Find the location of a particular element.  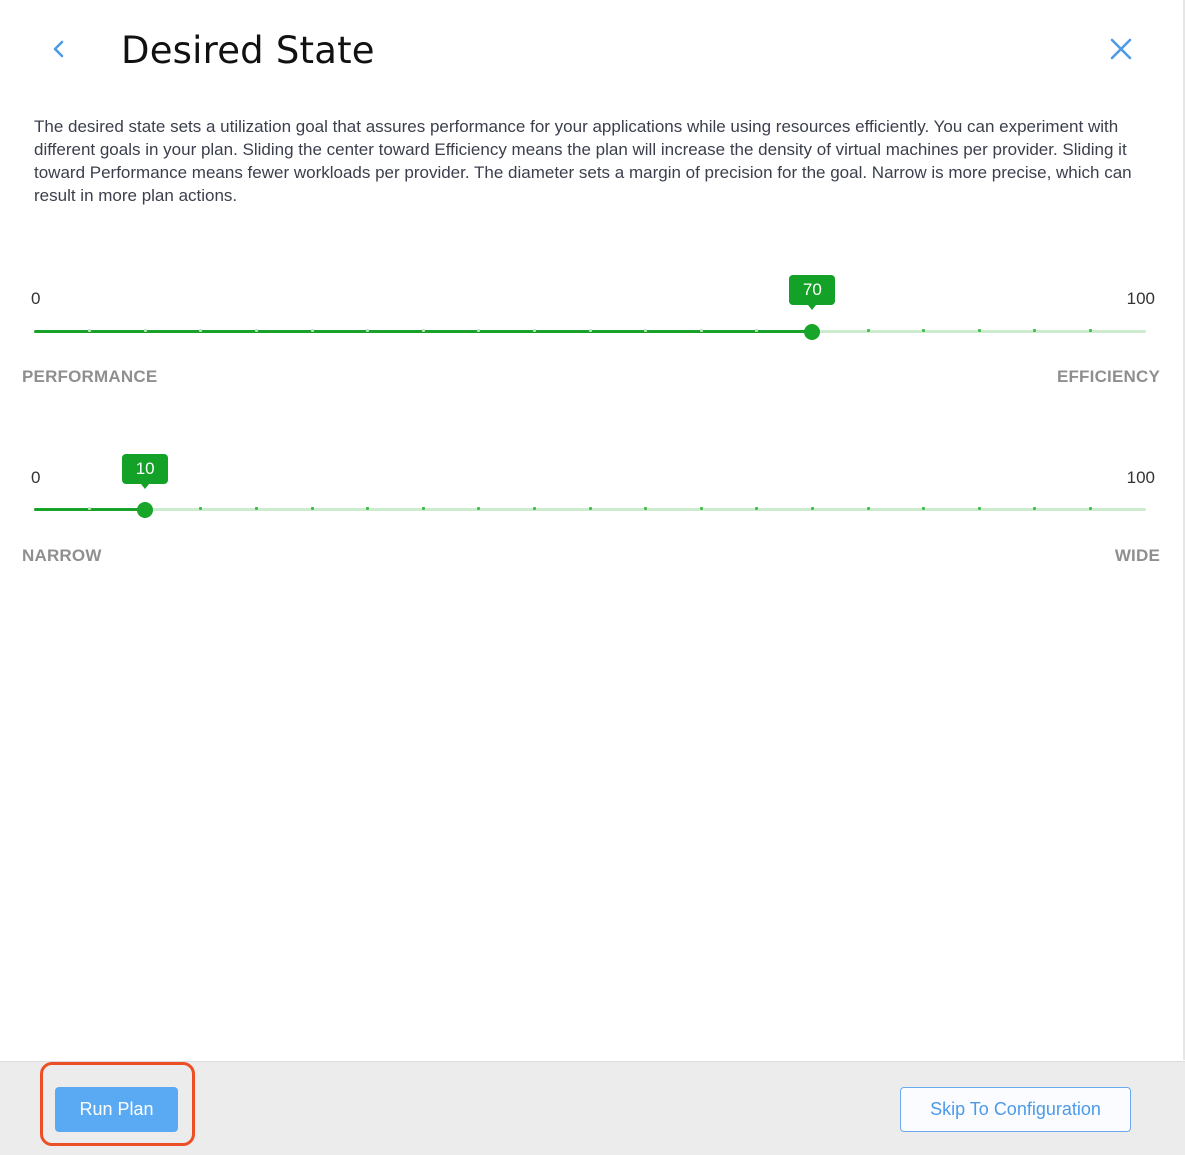

utilization-slider: 0 100 70 PERFORMANCE EFFICIENCY is located at coordinates (592, 330).